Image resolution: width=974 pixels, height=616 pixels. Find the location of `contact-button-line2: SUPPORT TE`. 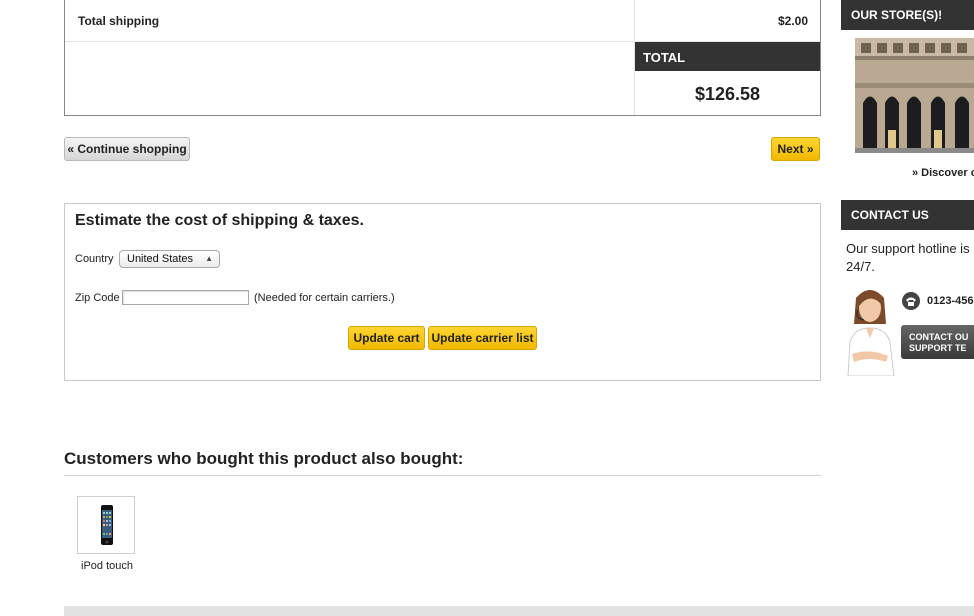

contact-button-line2: SUPPORT TE is located at coordinates (938, 348).